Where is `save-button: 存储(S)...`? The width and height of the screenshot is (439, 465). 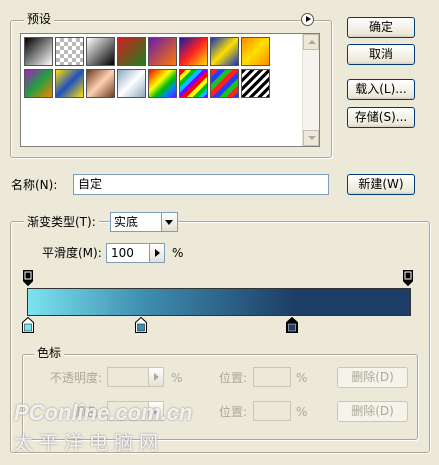
save-button: 存储(S)... is located at coordinates (381, 117).